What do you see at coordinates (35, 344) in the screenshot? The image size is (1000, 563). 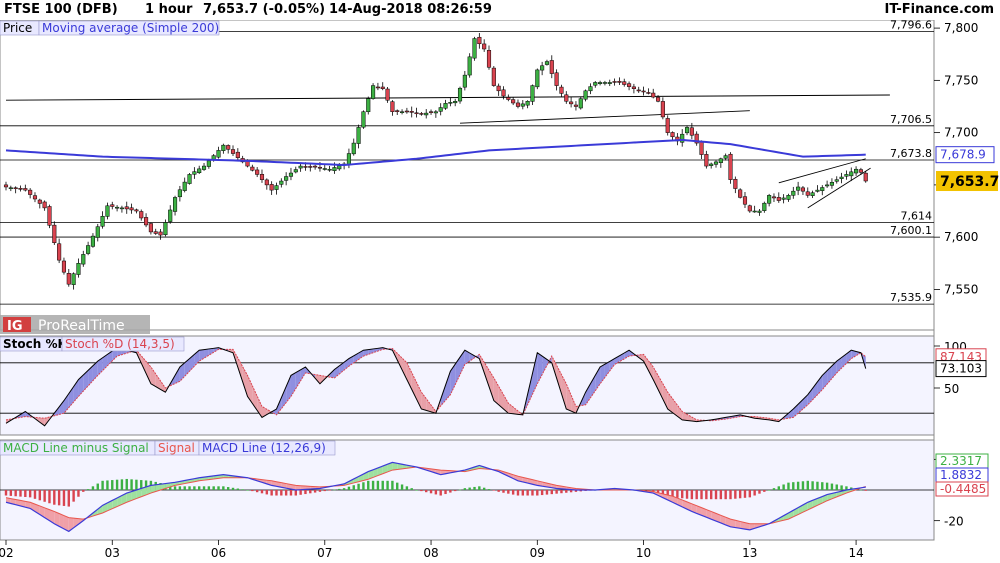 I see `legend-stoch-k: Stoch %K` at bounding box center [35, 344].